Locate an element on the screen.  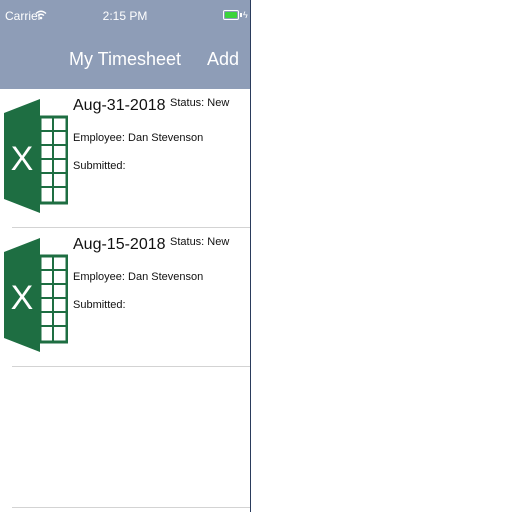
navigation-header: Carrier 2:15 PM ϟ My Timesheet Add is located at coordinates (125, 44).